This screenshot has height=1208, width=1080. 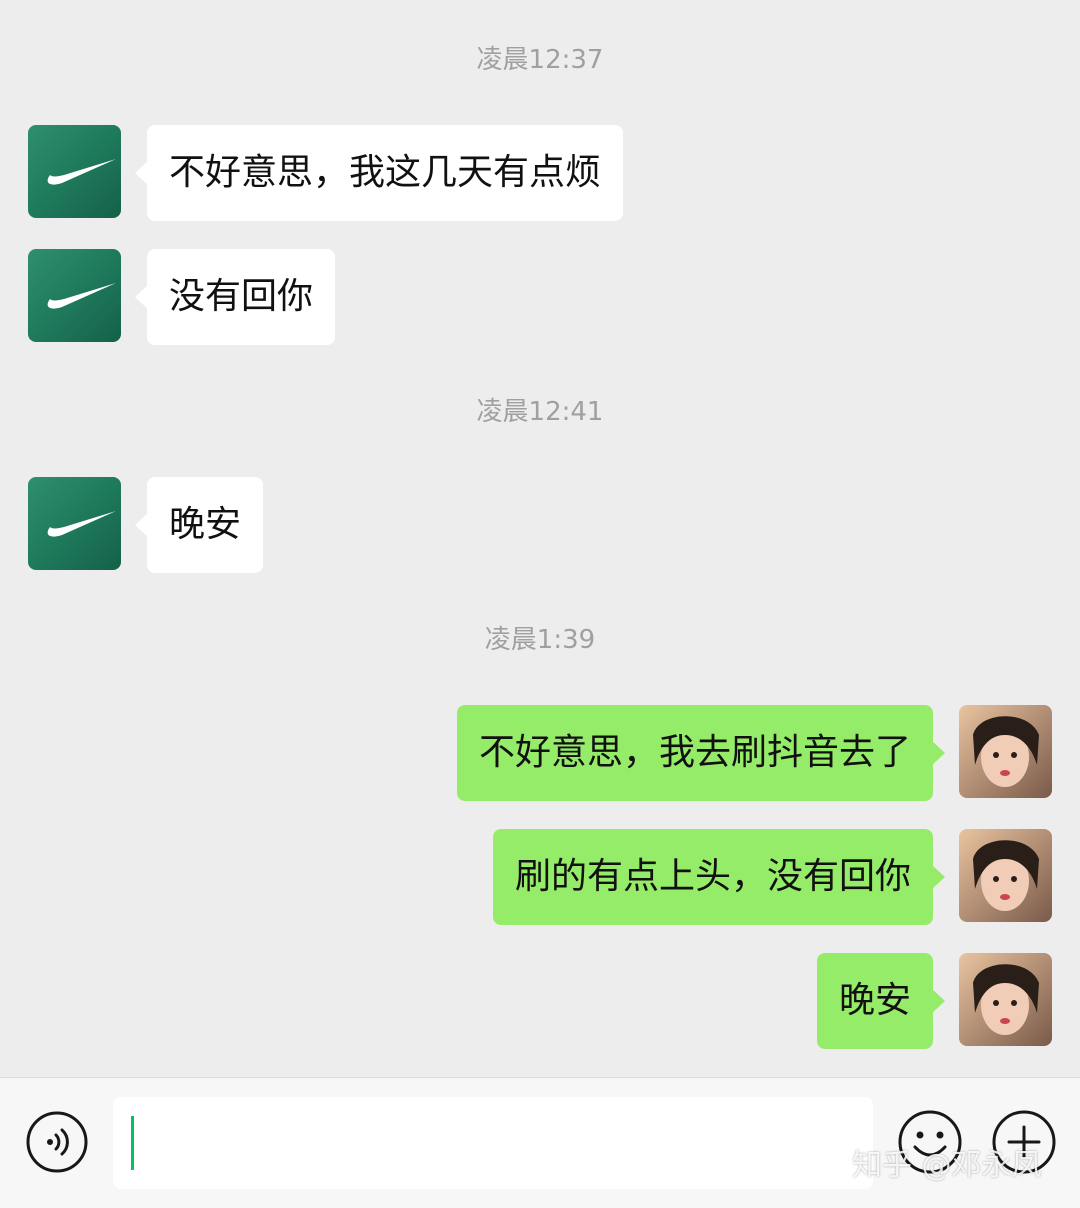 I want to click on message-timestamp: 凌晨12:37, so click(x=540, y=60).